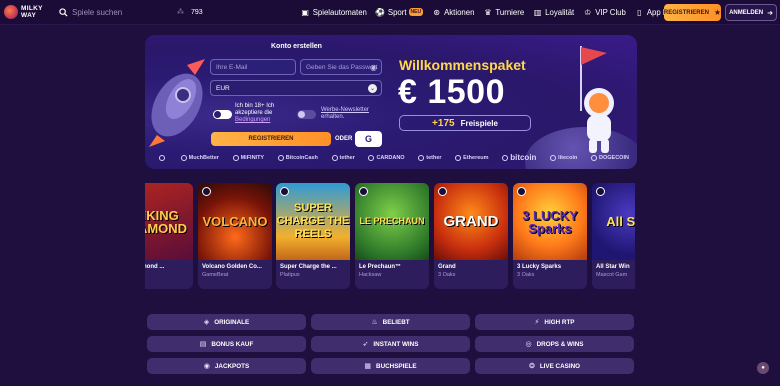 This screenshot has height=386, width=780. What do you see at coordinates (368, 366) in the screenshot?
I see `book-icon: ▦` at bounding box center [368, 366].